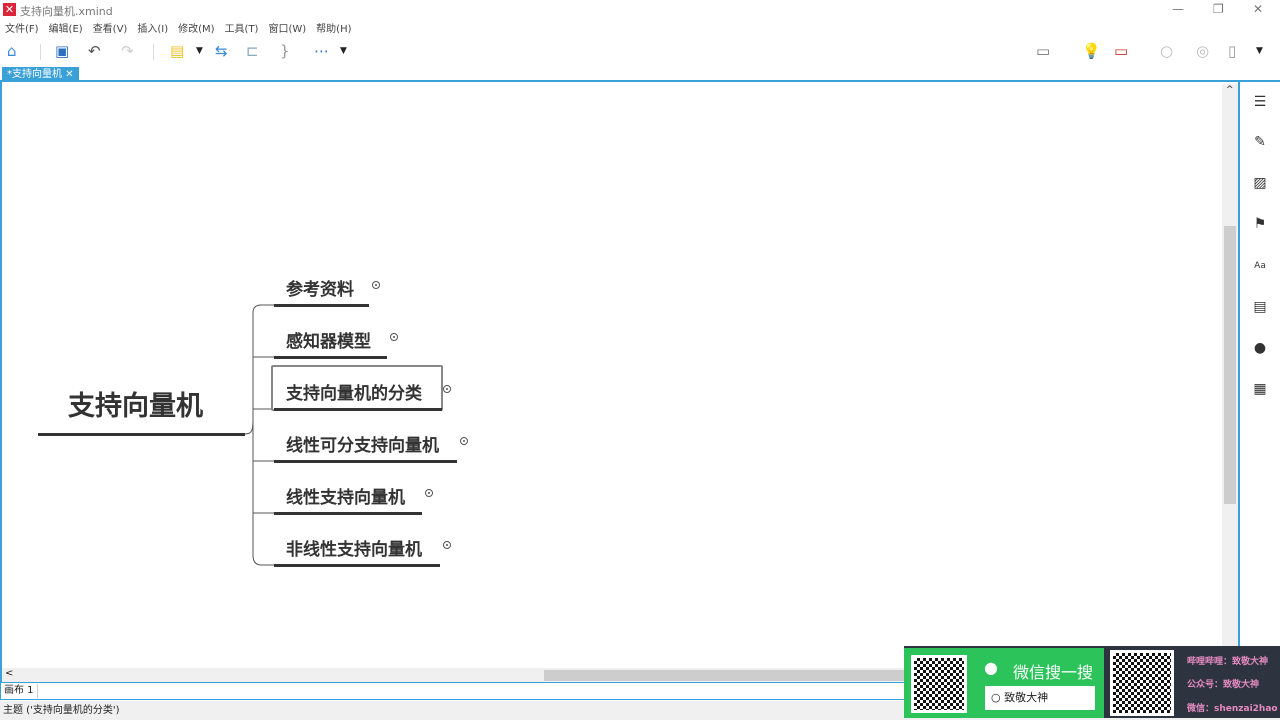 The width and height of the screenshot is (1280, 720). I want to click on vertical-scroll-thumb, so click(1230, 365).